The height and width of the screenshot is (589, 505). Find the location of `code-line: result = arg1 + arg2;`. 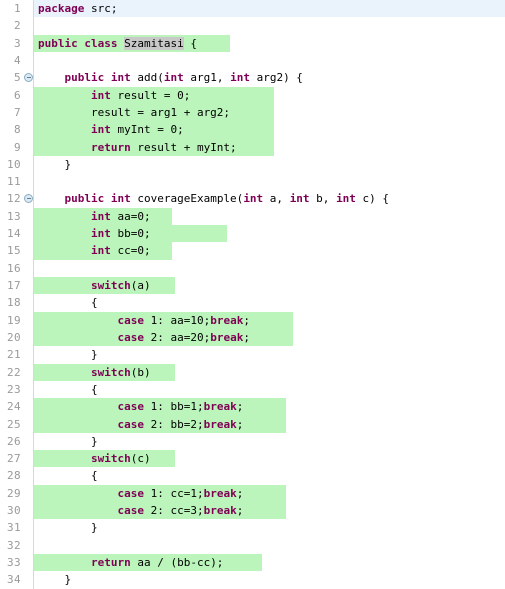

code-line: result = arg1 + arg2; is located at coordinates (269, 112).